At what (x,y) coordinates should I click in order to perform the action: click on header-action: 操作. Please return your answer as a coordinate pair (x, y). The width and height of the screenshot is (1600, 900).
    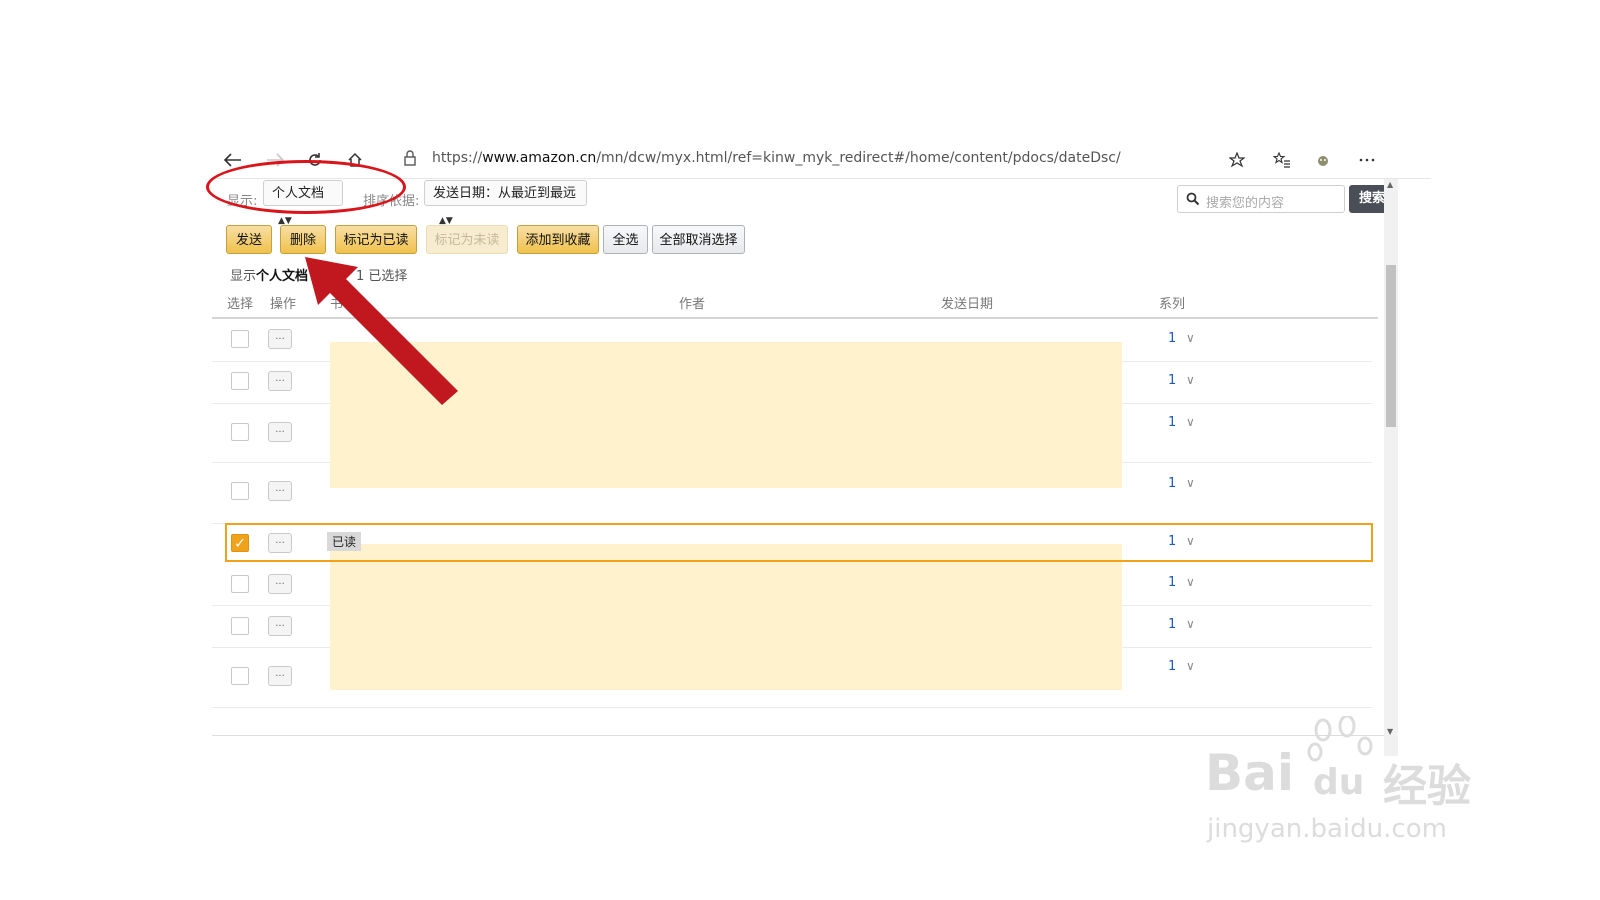
    Looking at the image, I should click on (283, 304).